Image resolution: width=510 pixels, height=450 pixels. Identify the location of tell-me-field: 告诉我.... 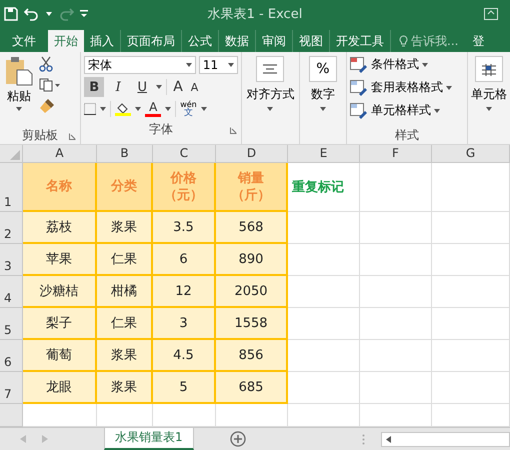
(434, 41).